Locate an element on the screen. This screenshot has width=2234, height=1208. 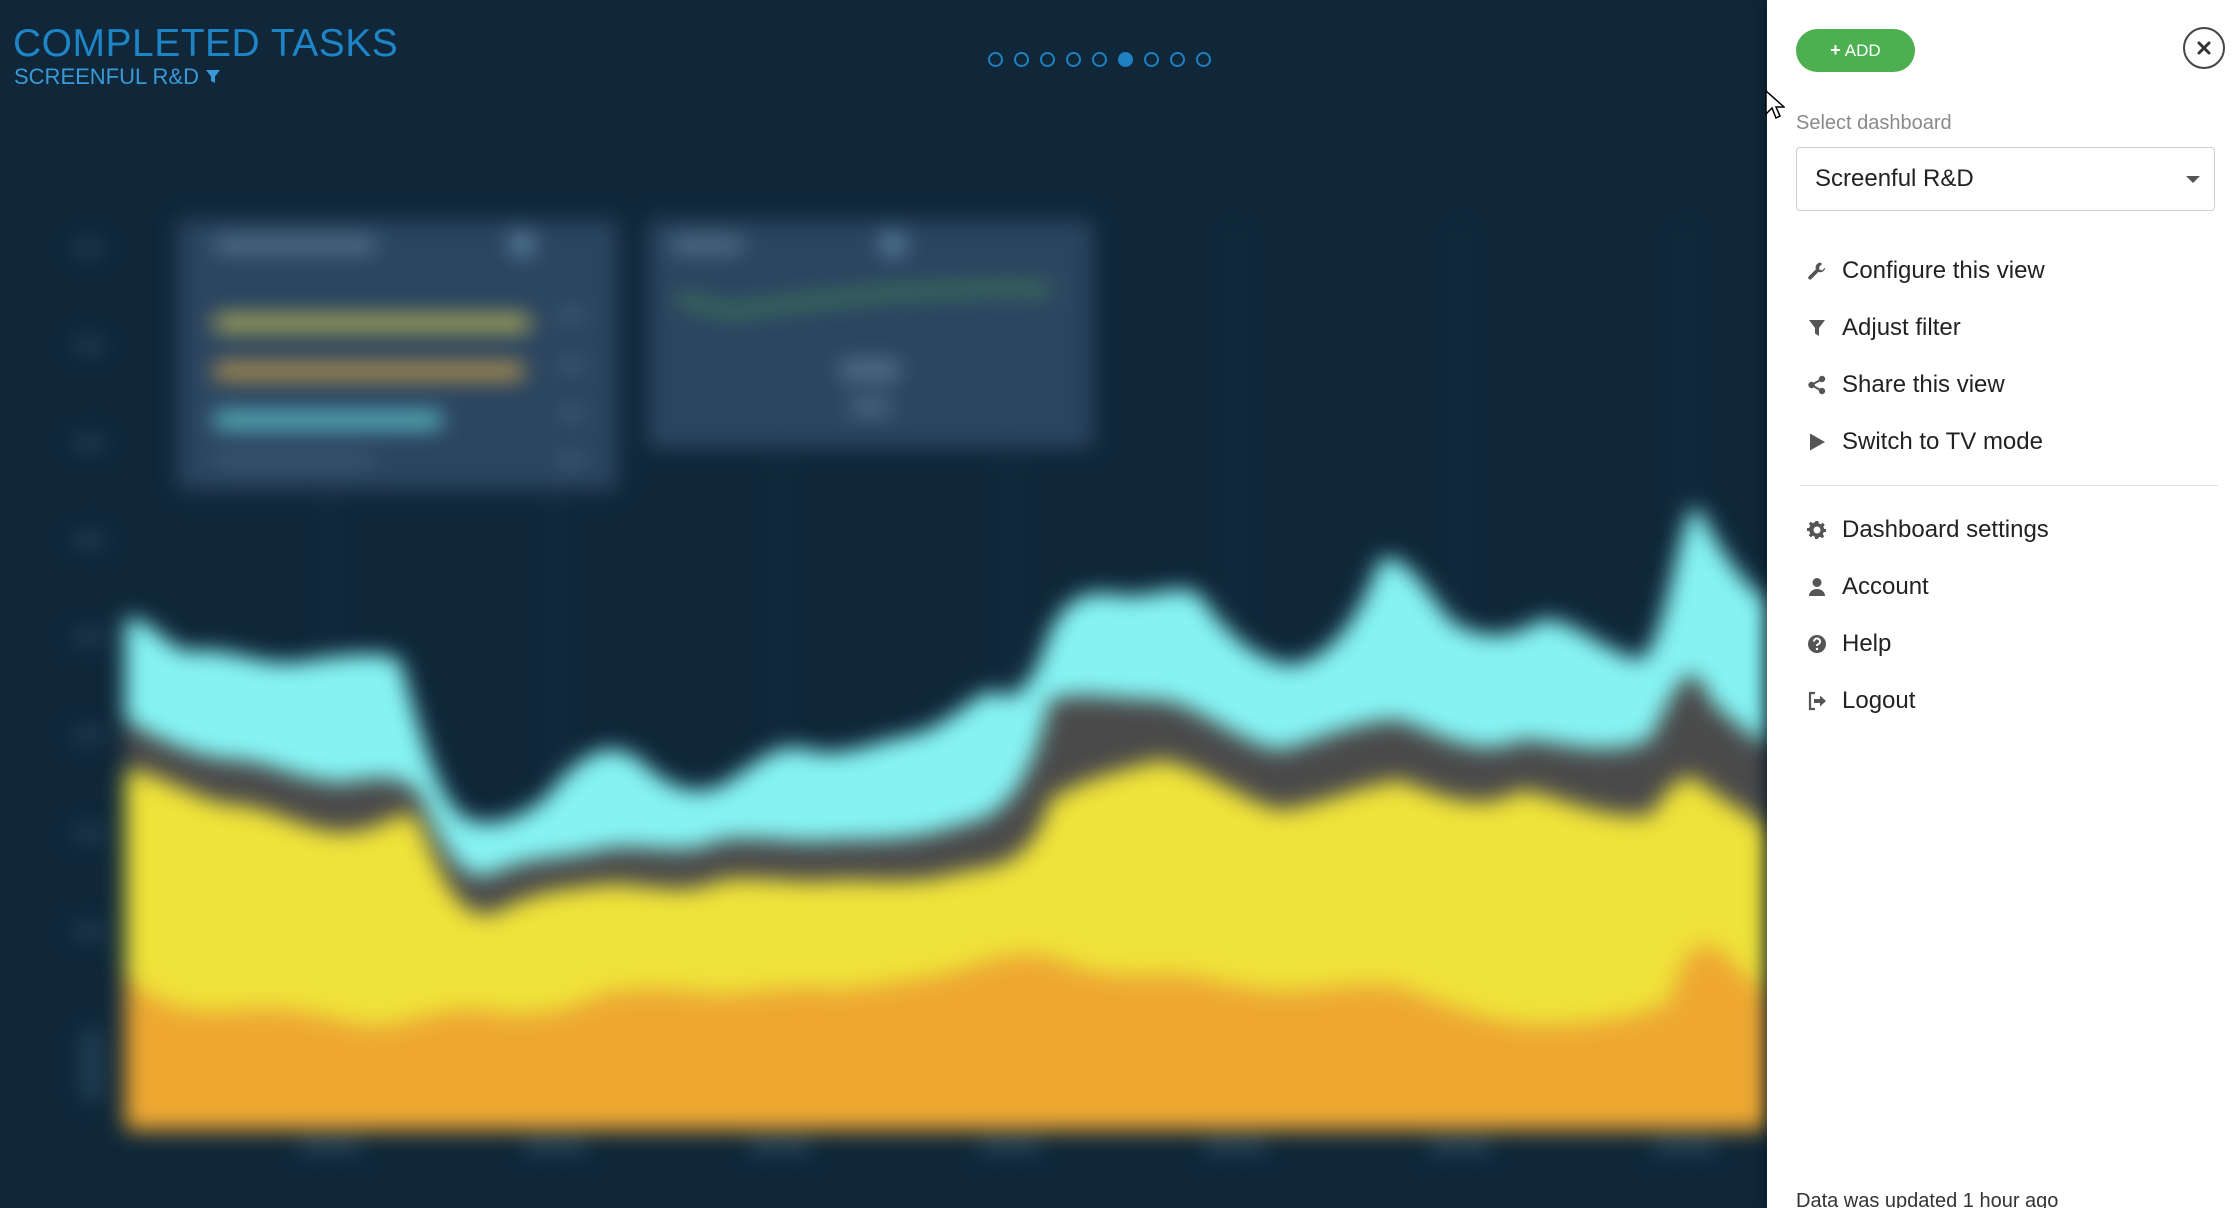
menu-item-configure-view: Configure this view is located at coordinates (2012, 270).